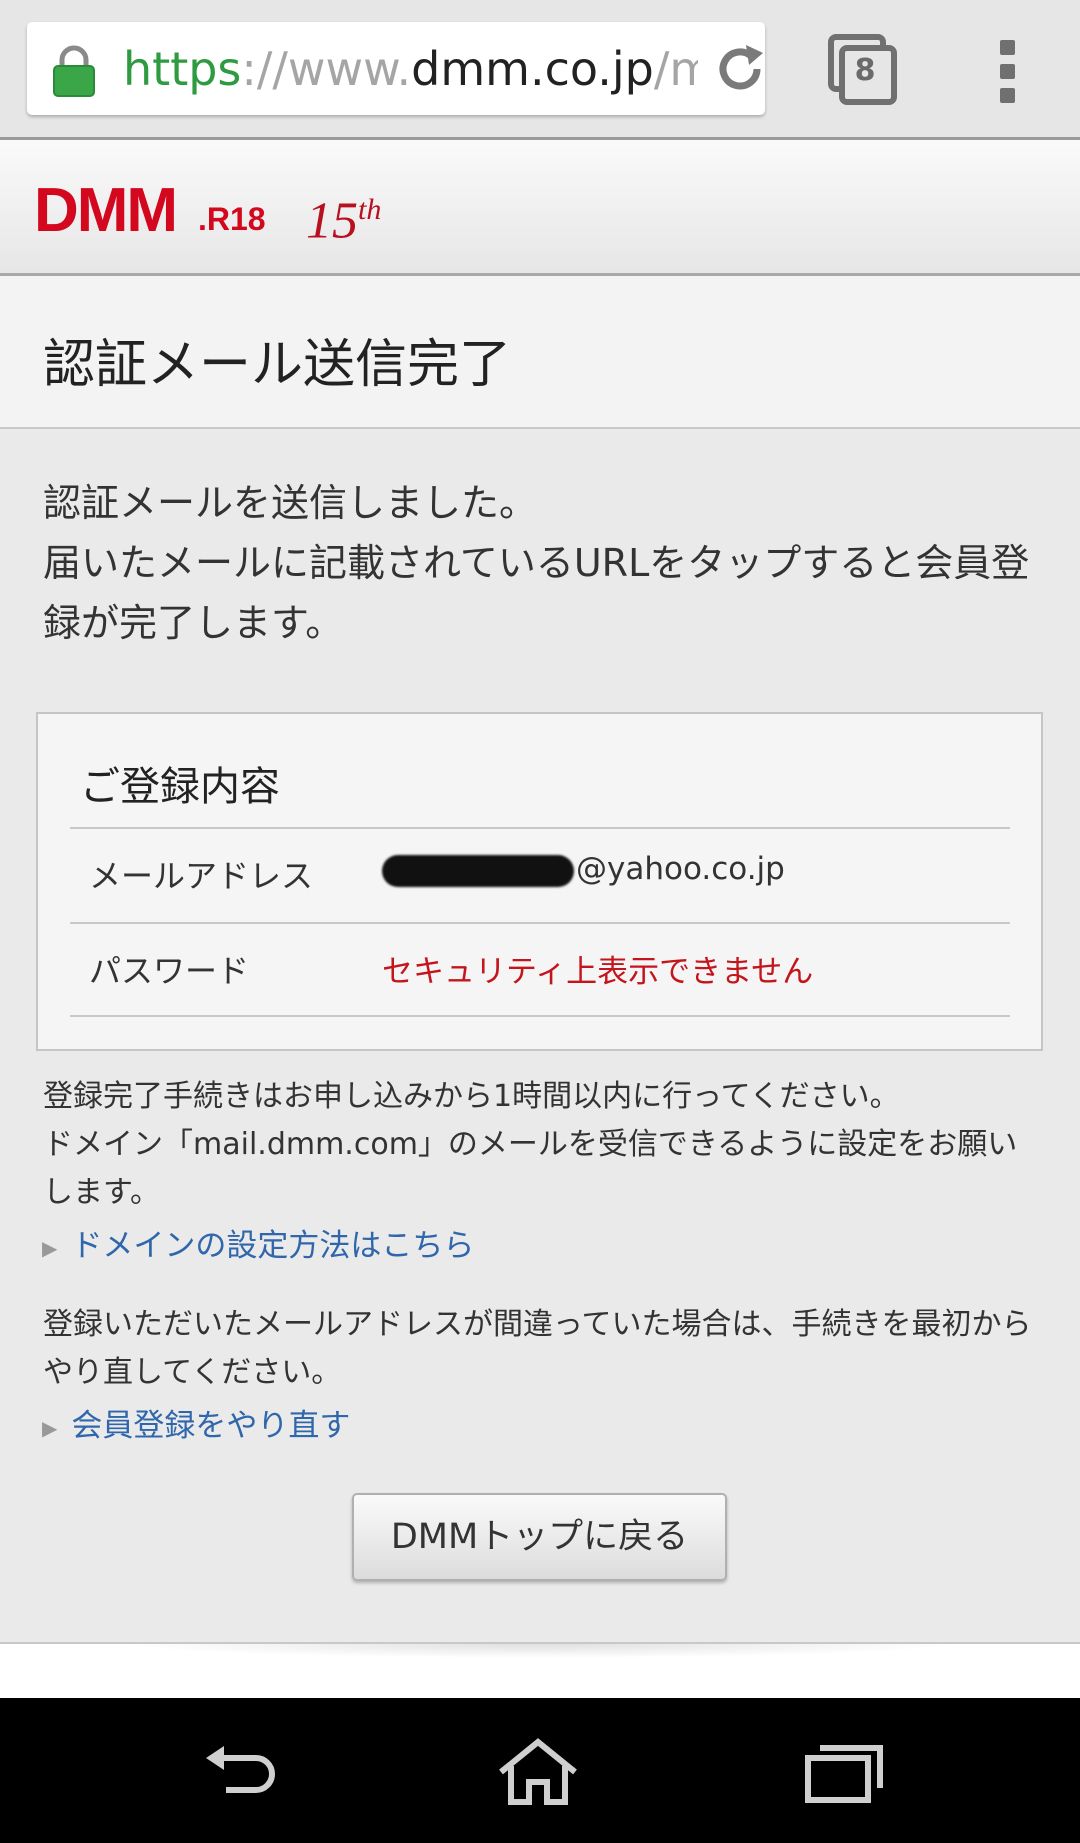 This screenshot has width=1080, height=1843. Describe the element at coordinates (598, 972) in the screenshot. I see `password-value: セキュリティ上表示できません` at that location.